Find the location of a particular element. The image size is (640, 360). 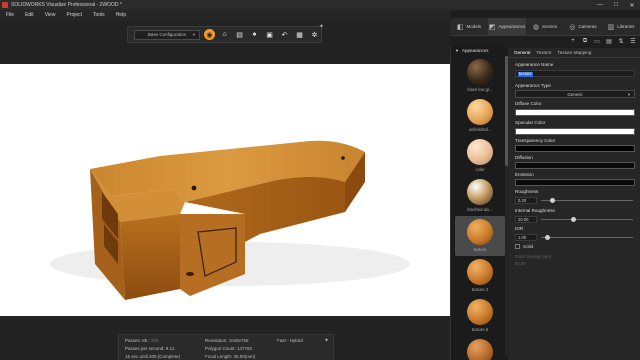

appearance-name-label: Appearance Name is located at coordinates (534, 64).